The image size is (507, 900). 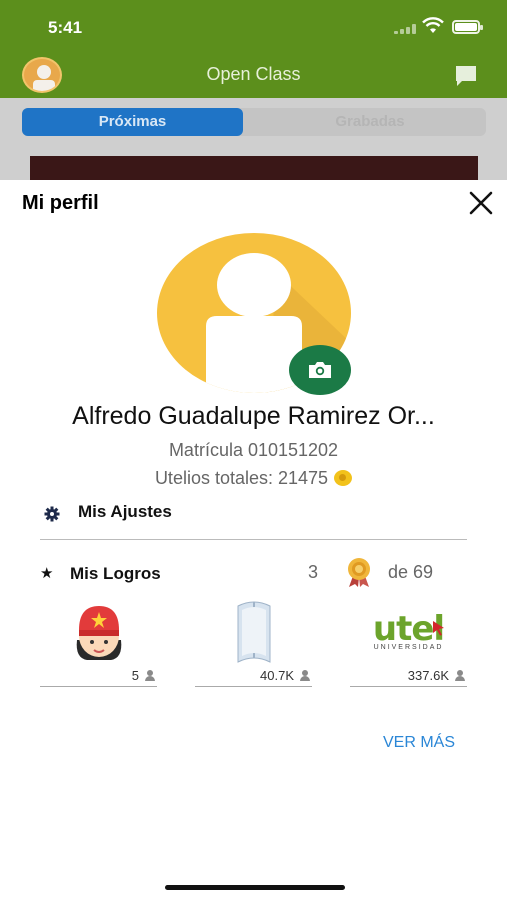 What do you see at coordinates (60, 203) in the screenshot?
I see `sheet-title: Mi perfil` at bounding box center [60, 203].